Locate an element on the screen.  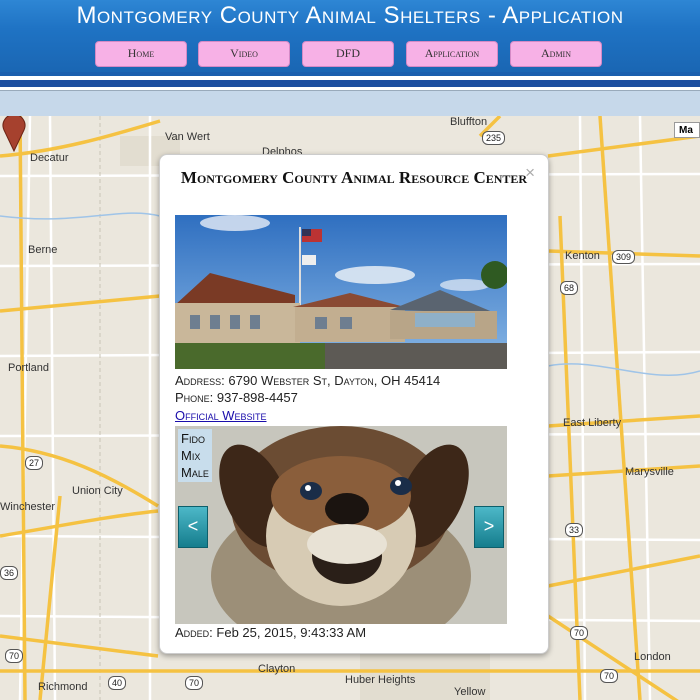
city-label: London is located at coordinates (652, 657).